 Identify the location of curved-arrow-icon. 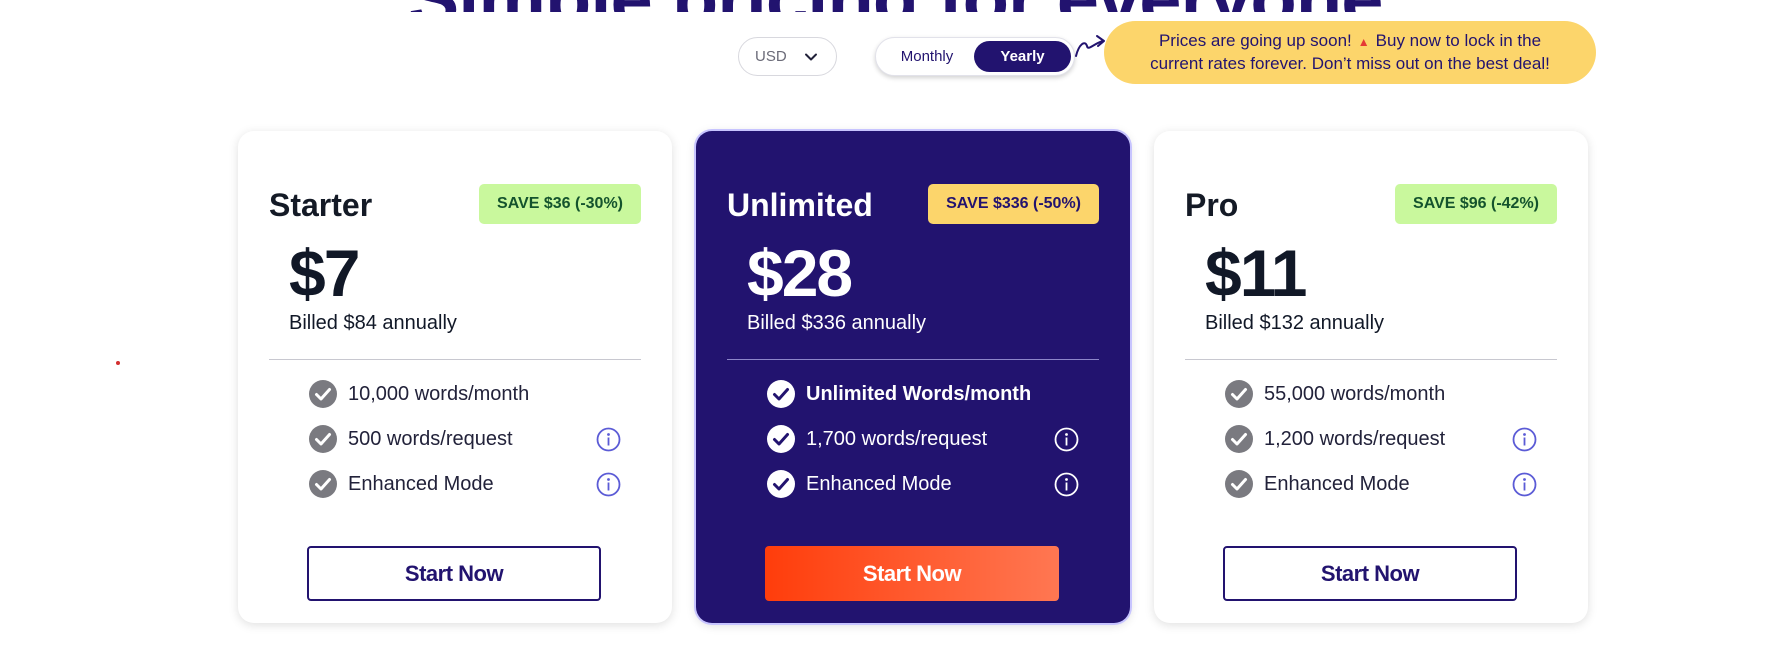
(1090, 46).